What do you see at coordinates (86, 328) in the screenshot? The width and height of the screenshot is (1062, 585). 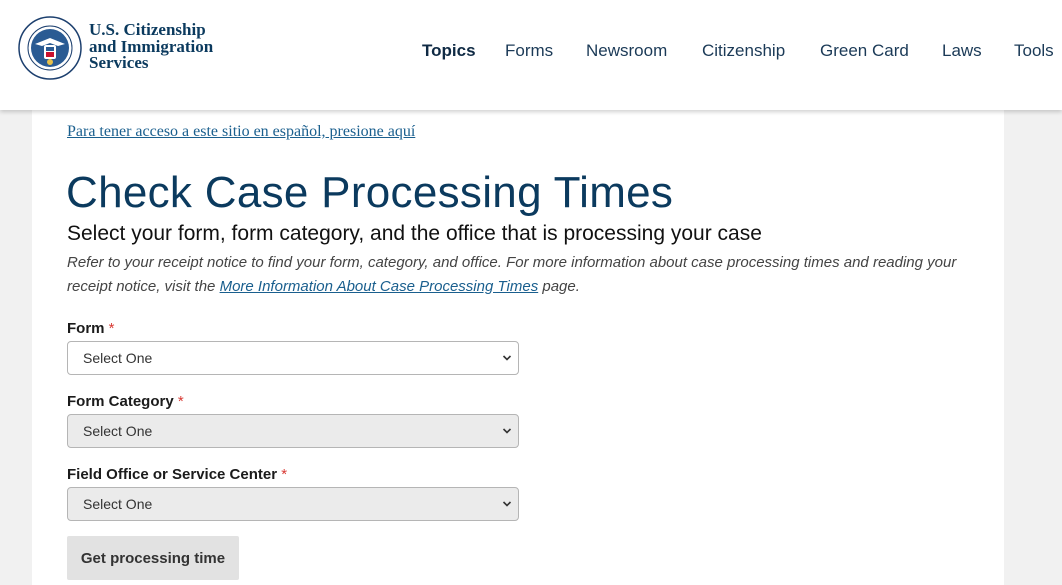 I see `form-label-text: Form` at bounding box center [86, 328].